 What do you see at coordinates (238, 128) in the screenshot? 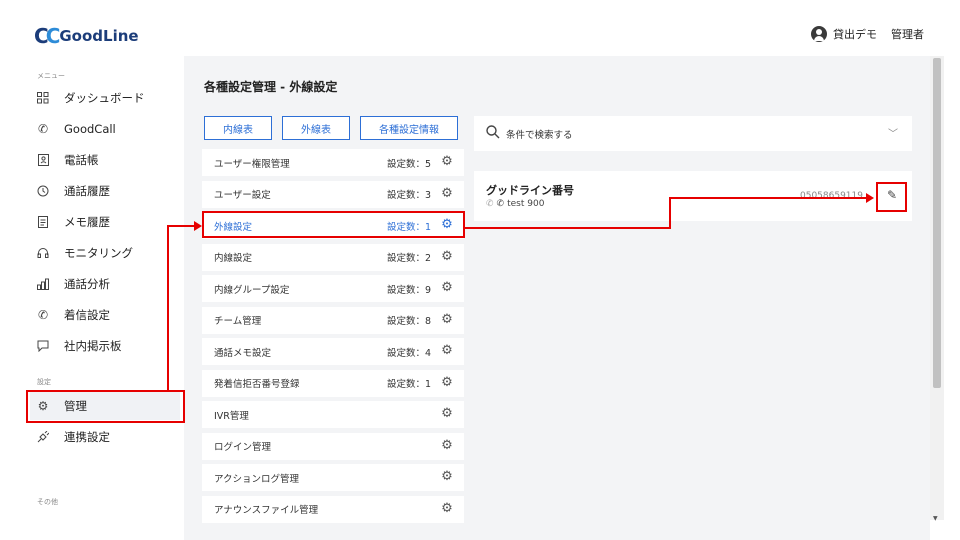
I see `tab-extension-table: 内線表` at bounding box center [238, 128].